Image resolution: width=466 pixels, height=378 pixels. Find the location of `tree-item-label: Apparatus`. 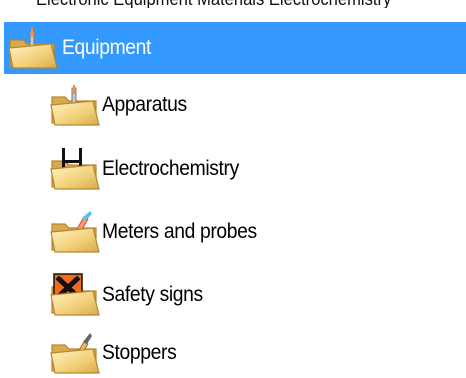

tree-item-label: Apparatus is located at coordinates (144, 104).